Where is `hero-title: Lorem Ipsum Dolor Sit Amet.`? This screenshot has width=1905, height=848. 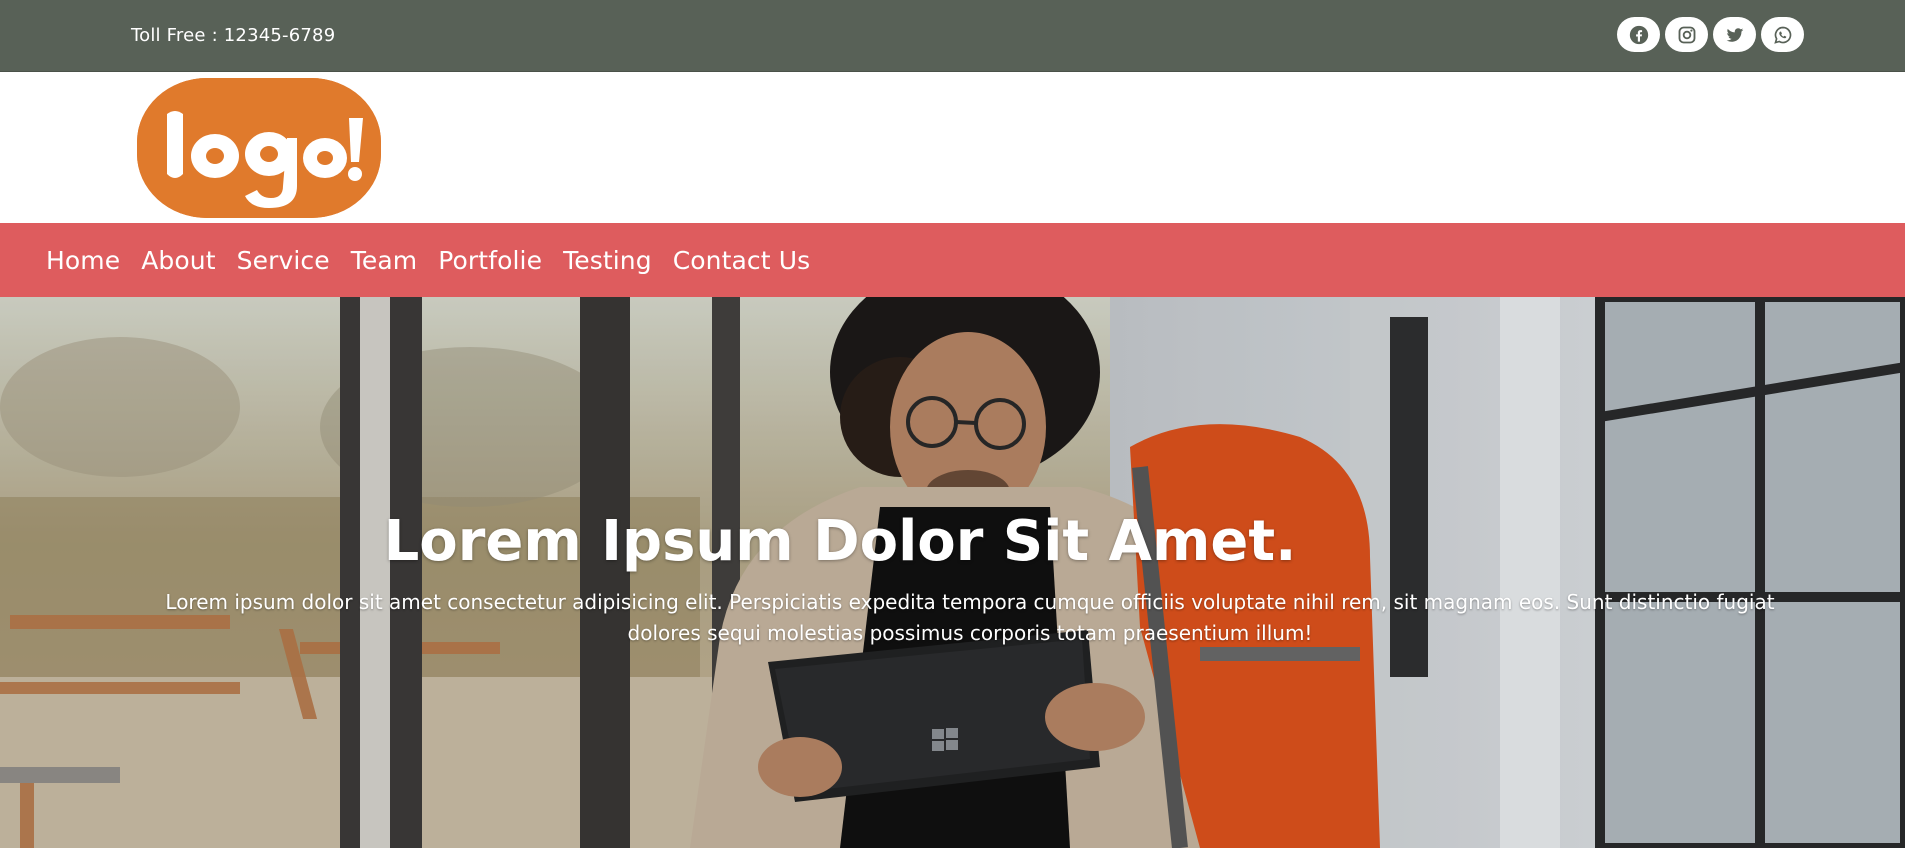
hero-title: Lorem Ipsum Dolor Sit Amet. is located at coordinates (840, 541).